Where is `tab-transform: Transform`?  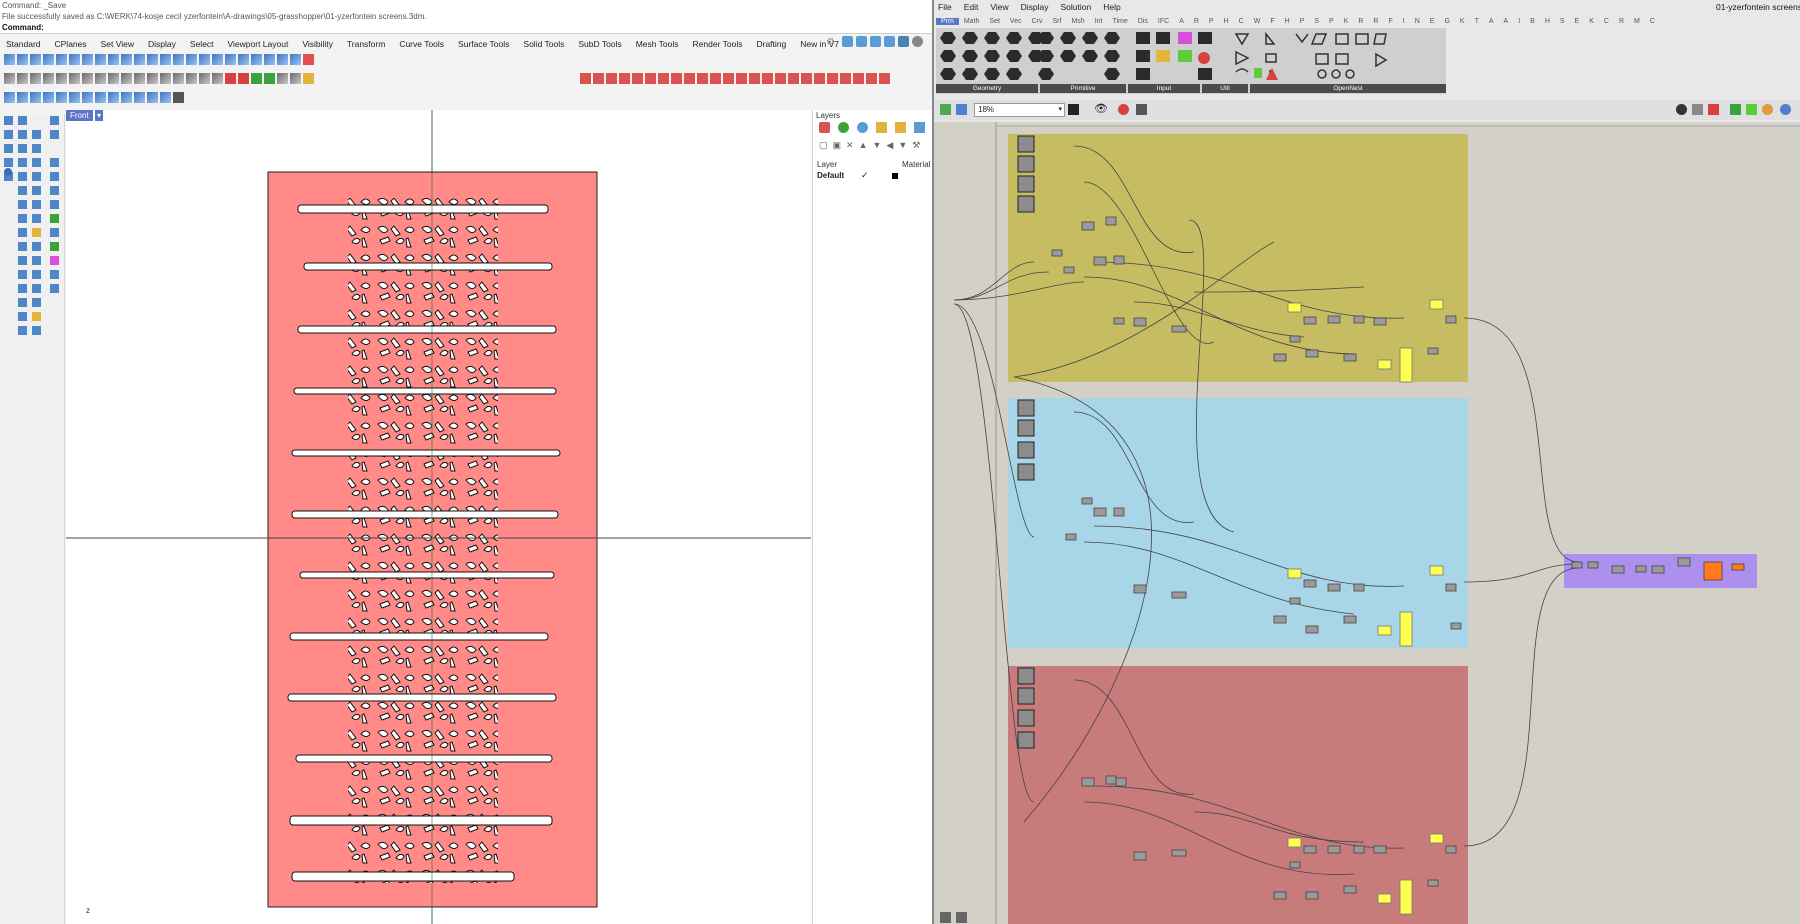 tab-transform: Transform is located at coordinates (367, 44).